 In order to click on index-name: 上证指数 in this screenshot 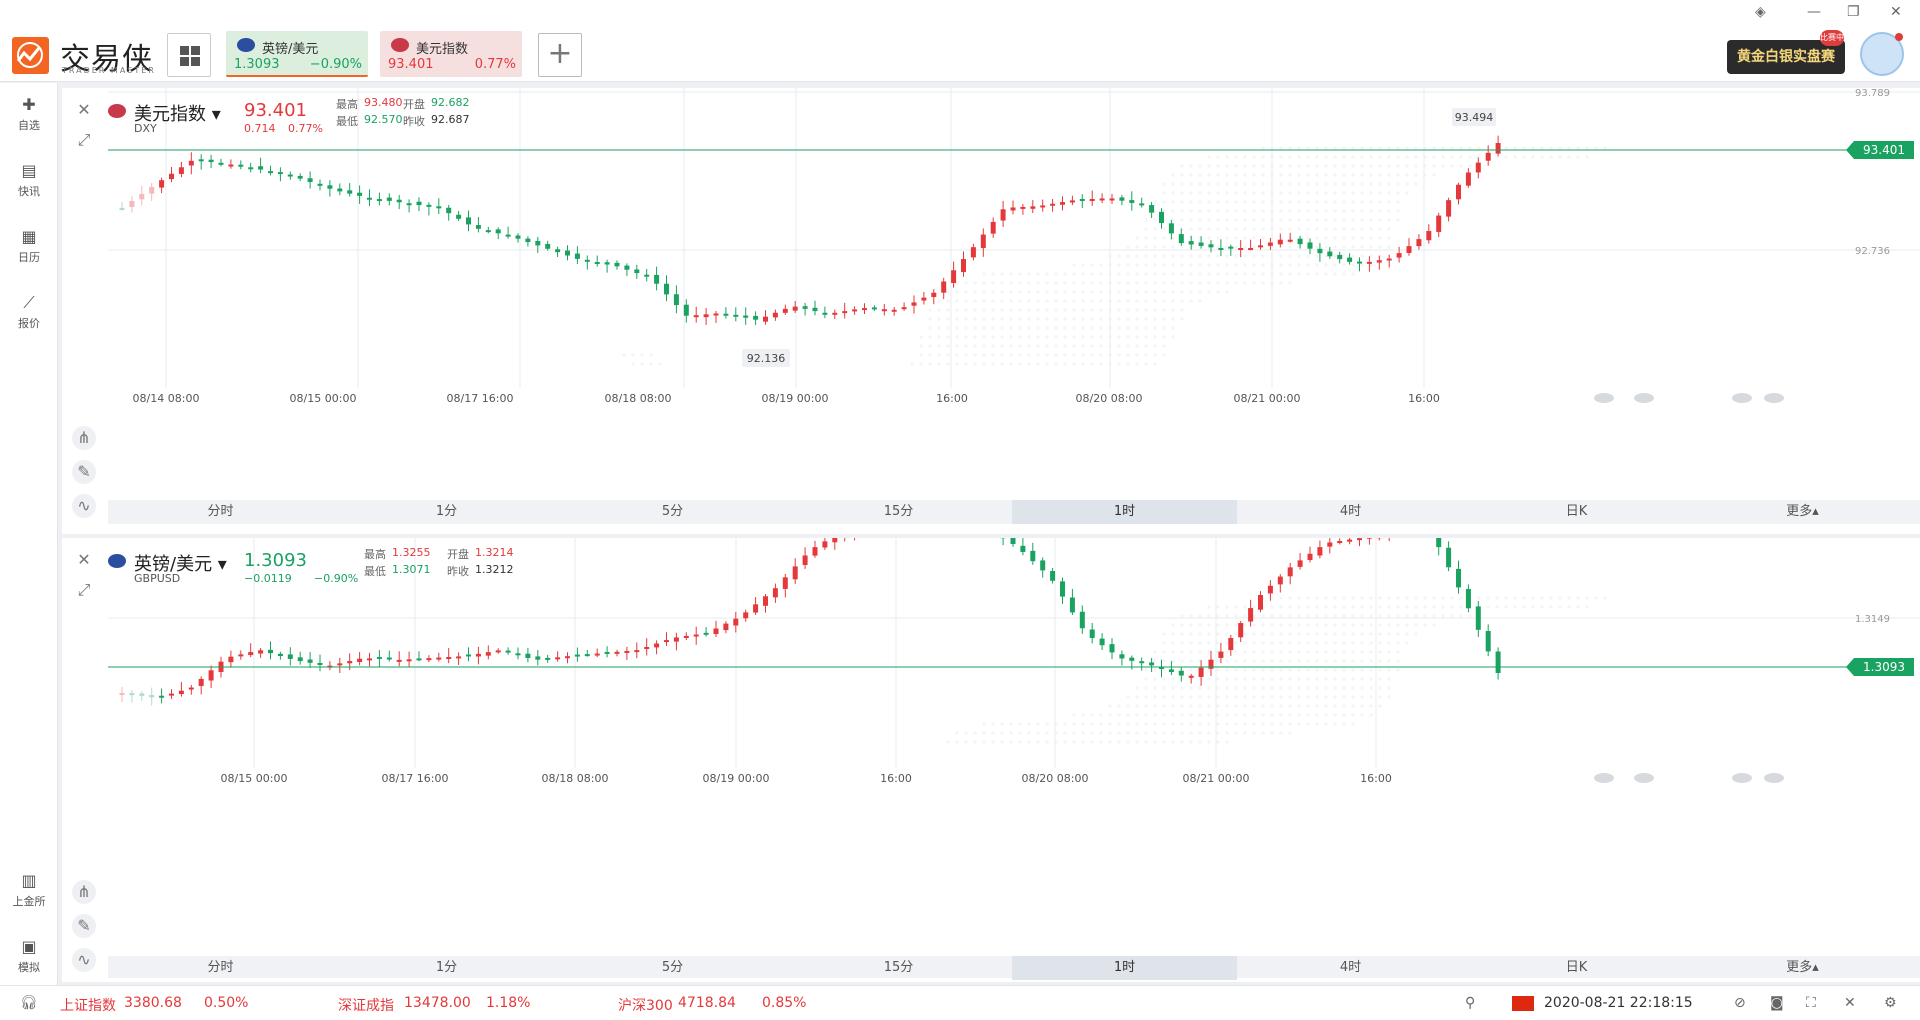, I will do `click(88, 1005)`.